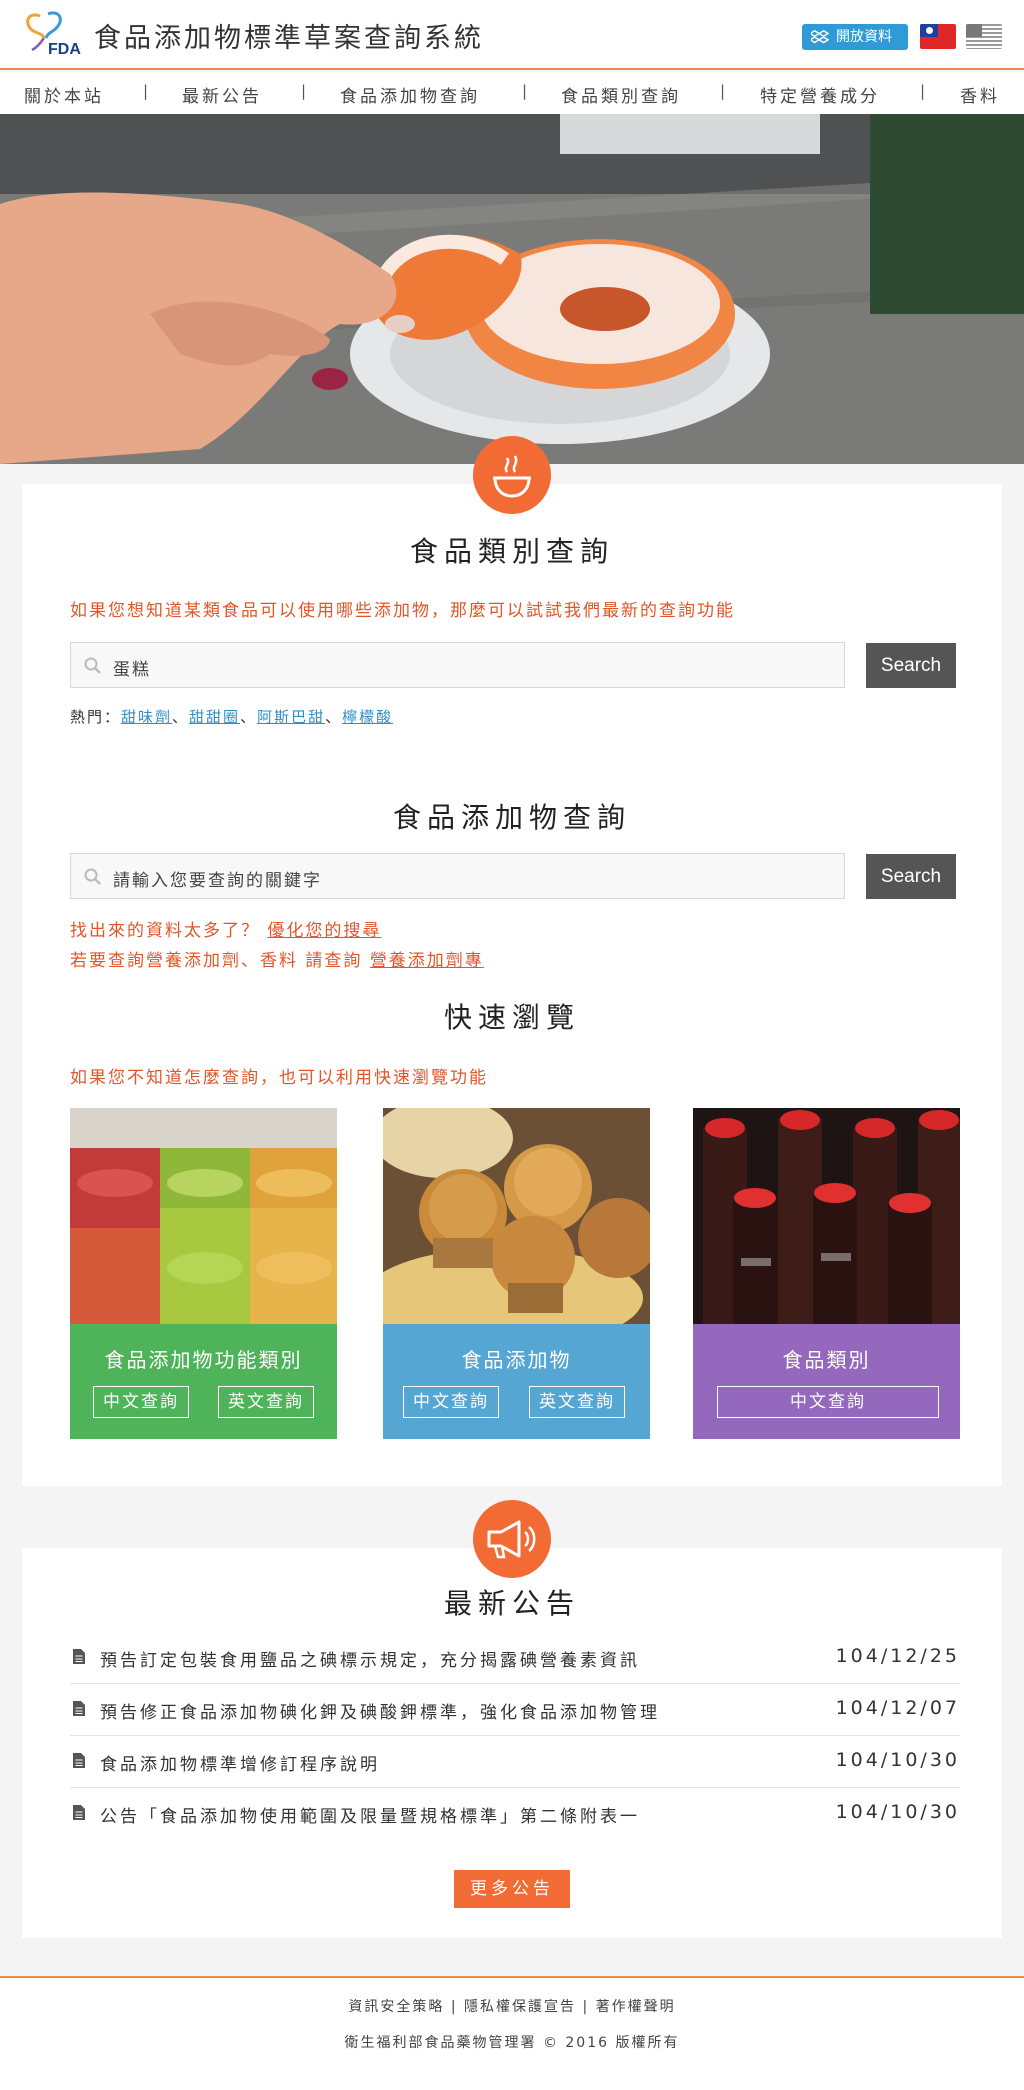 The image size is (1024, 2090). I want to click on flag-sun-icon, so click(929, 30).